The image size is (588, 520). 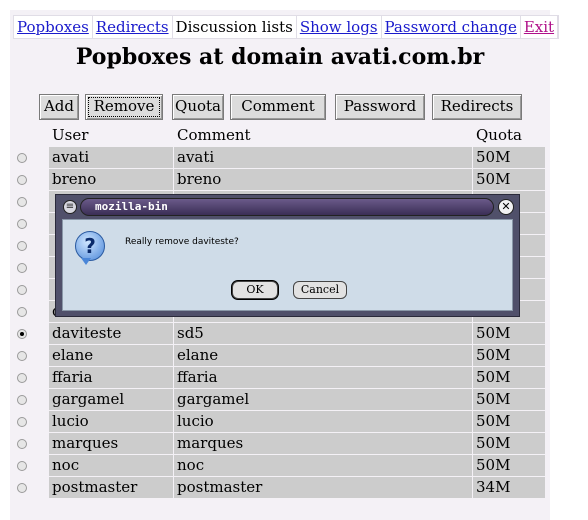 What do you see at coordinates (111, 399) in the screenshot?
I see `user-cell: gargamel` at bounding box center [111, 399].